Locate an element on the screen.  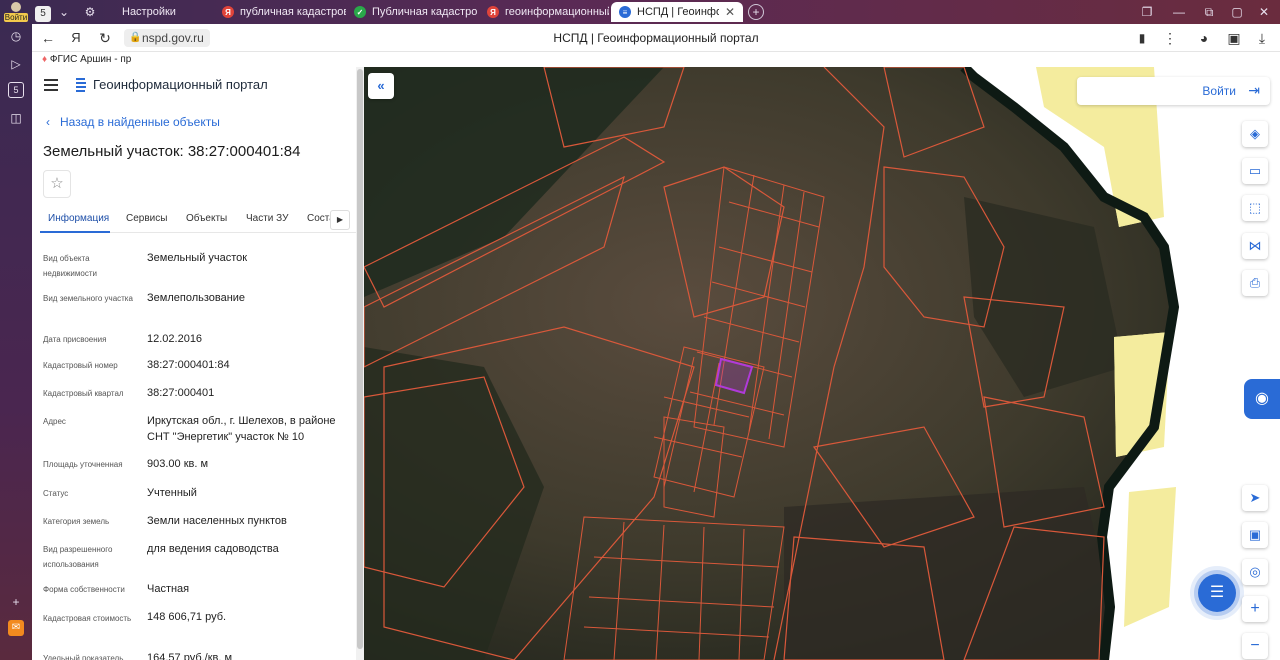
select-area-icon: ⬚ is located at coordinates (1255, 208).